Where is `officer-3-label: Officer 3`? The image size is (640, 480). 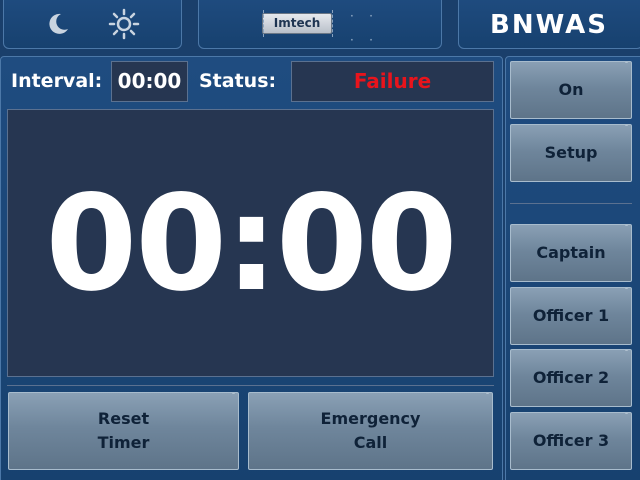 officer-3-label: Officer 3 is located at coordinates (571, 440).